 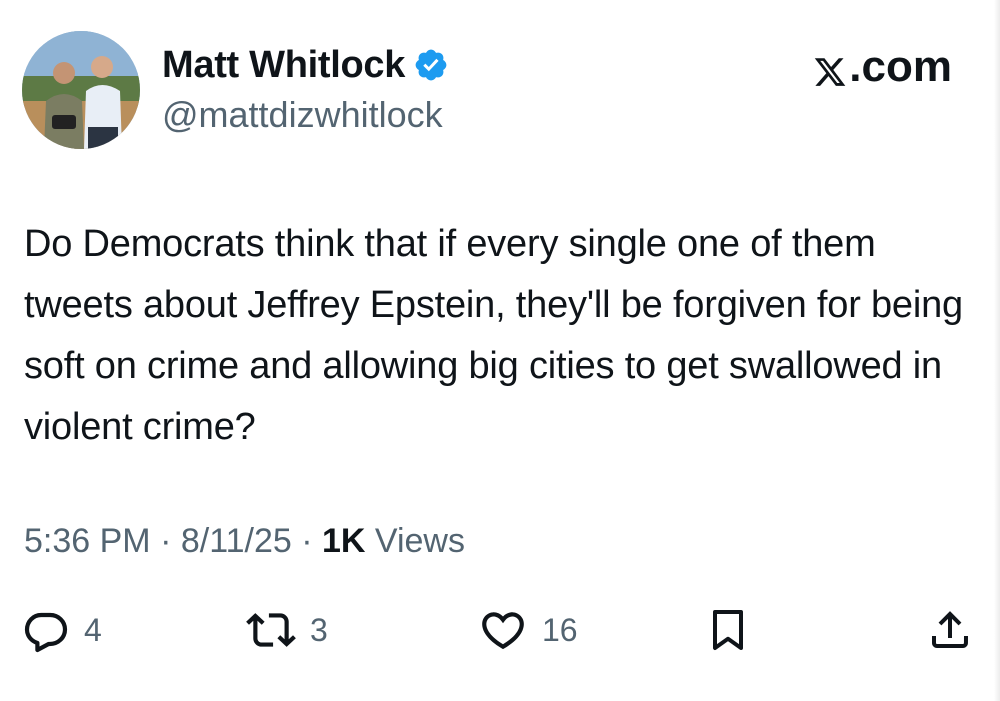 What do you see at coordinates (236, 541) in the screenshot?
I see `tweet-date: 8/11/25` at bounding box center [236, 541].